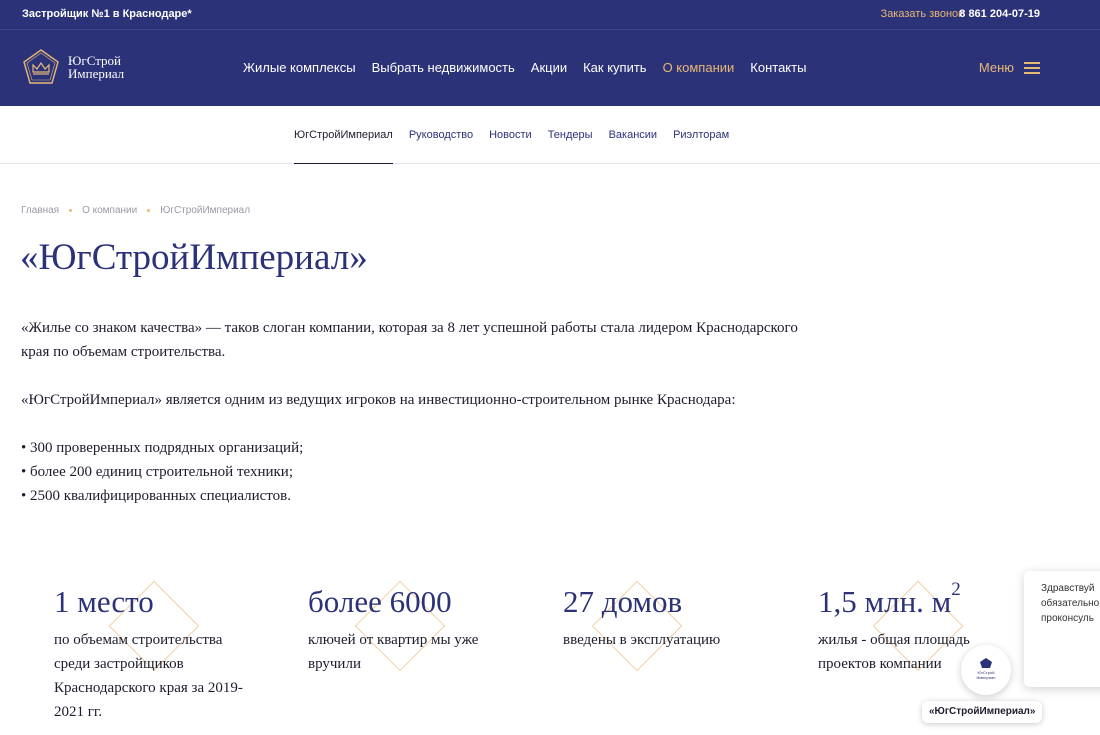 Image resolution: width=1100 pixels, height=735 pixels. What do you see at coordinates (1062, 629) in the screenshot?
I see `chat-popup: Здравствуй обязательно проконсуль` at bounding box center [1062, 629].